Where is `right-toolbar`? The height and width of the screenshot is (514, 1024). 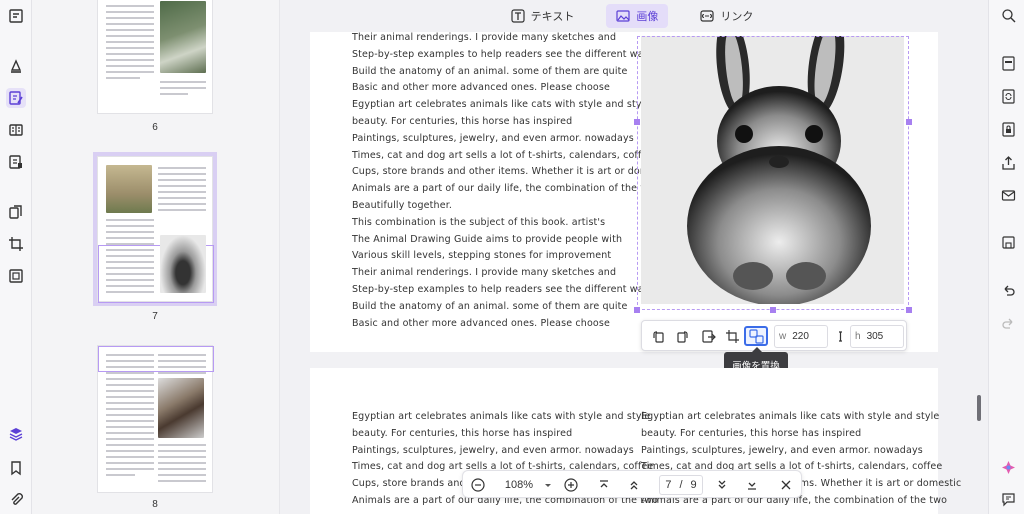
right-toolbar is located at coordinates (1006, 257).